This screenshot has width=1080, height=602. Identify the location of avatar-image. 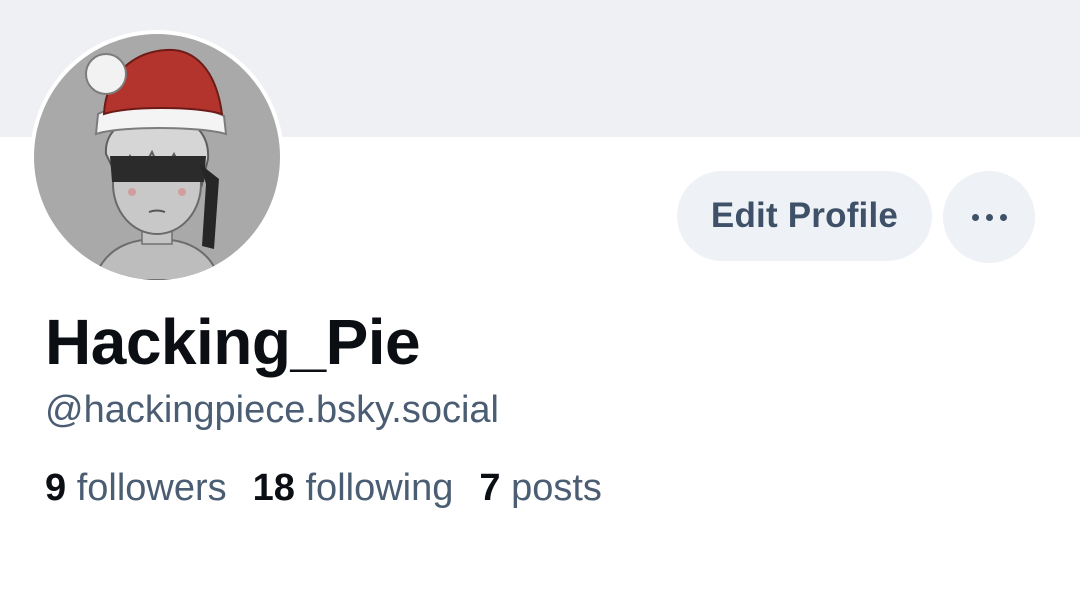
(157, 157).